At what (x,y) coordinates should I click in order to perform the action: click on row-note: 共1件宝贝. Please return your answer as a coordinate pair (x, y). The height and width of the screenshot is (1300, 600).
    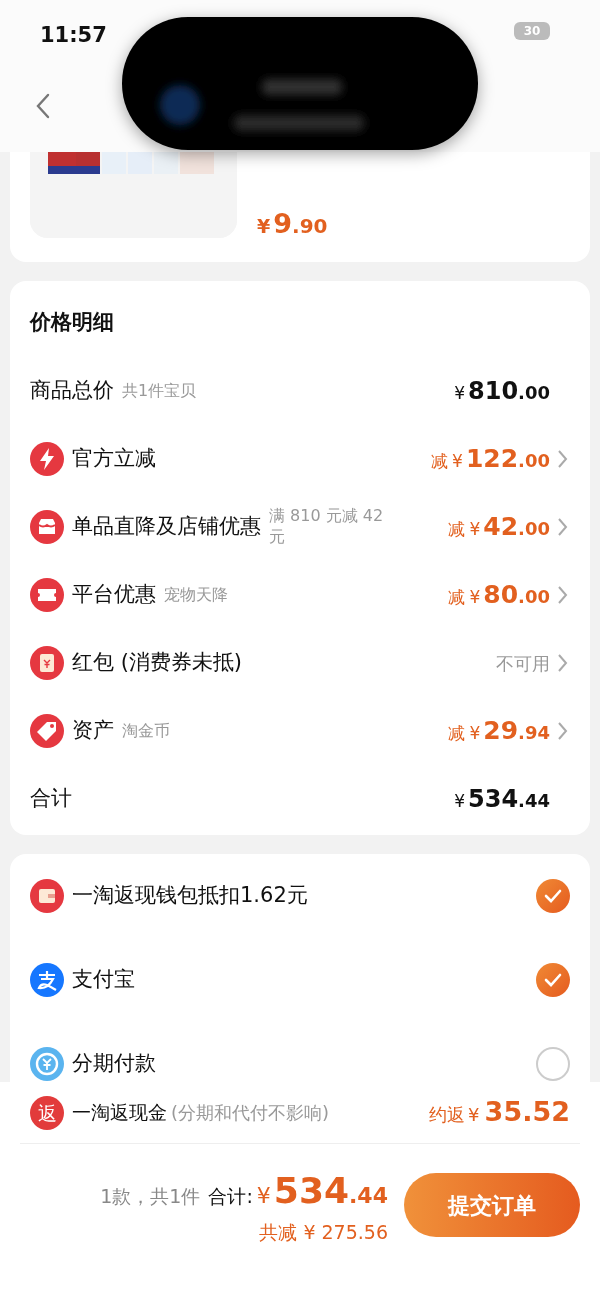
    Looking at the image, I should click on (159, 391).